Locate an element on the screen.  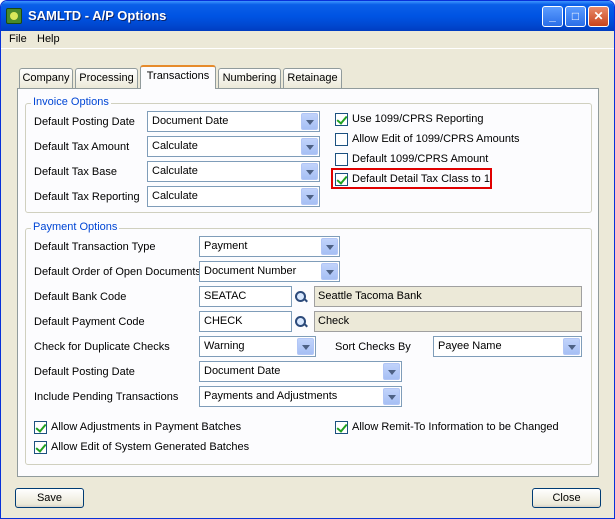
order-open-docs-select: Document Number is located at coordinates (269, 271).